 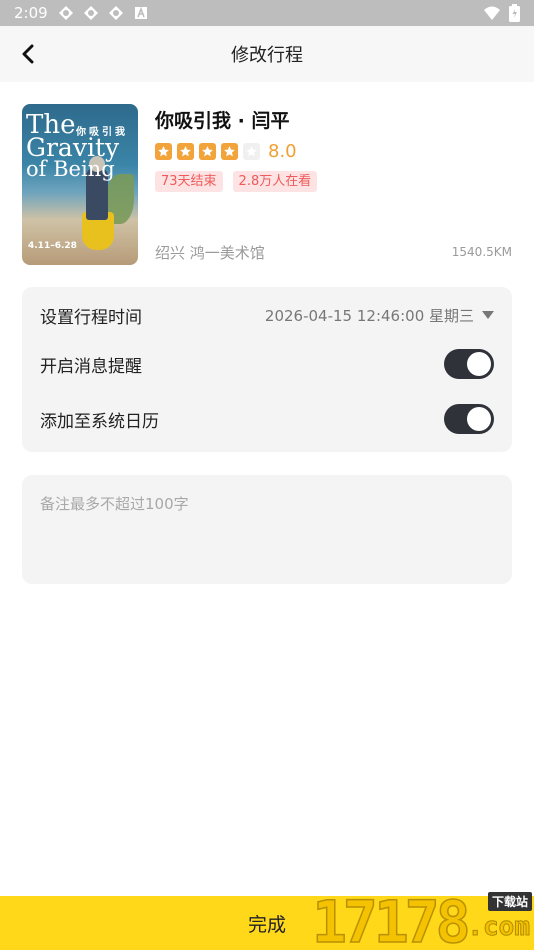 What do you see at coordinates (369, 315) in the screenshot?
I see `schedule-time-value: 2026-04-15 12:46:00 星期三` at bounding box center [369, 315].